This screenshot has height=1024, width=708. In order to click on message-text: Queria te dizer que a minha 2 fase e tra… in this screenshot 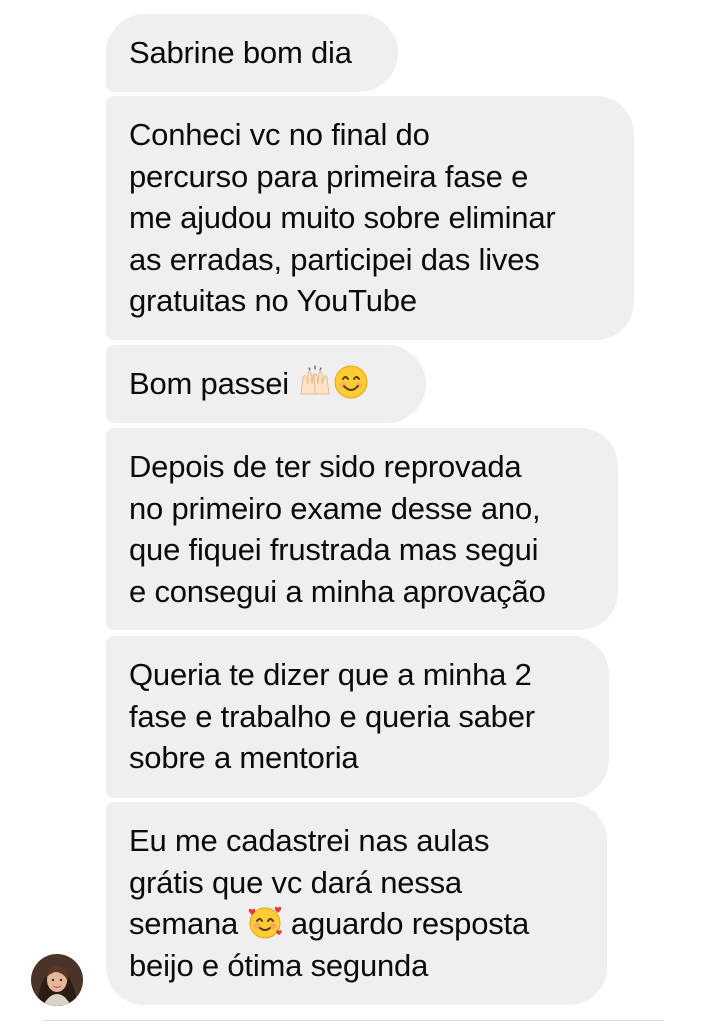, I will do `click(332, 716)`.